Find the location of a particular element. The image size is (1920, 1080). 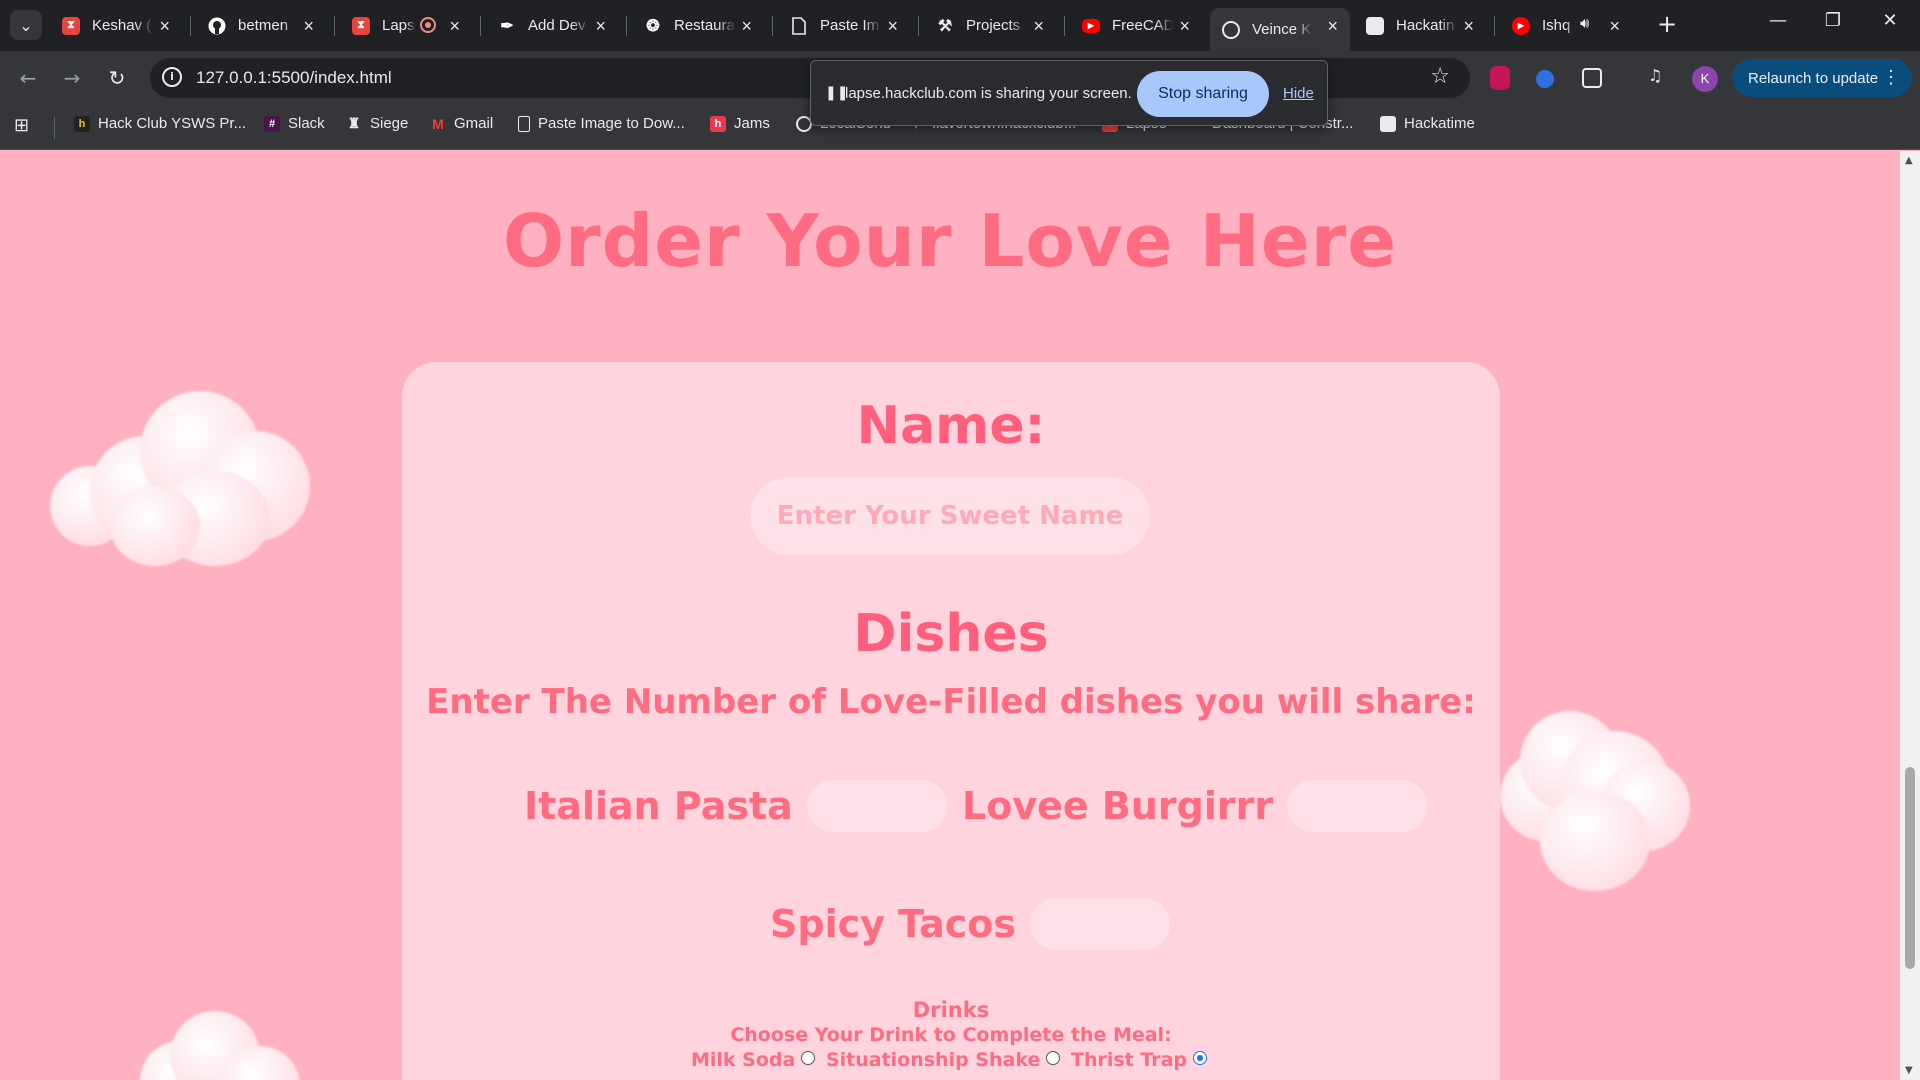

drink-label-milk-soda: Milk Soda is located at coordinates (743, 1060).